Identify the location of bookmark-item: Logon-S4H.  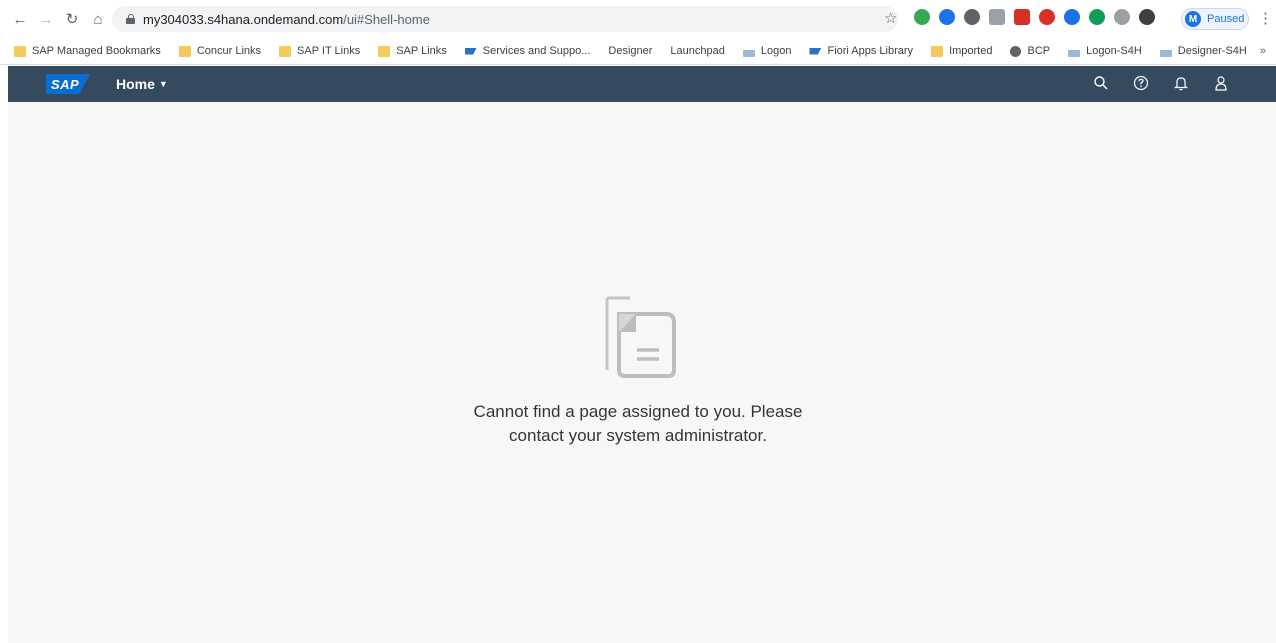
(1105, 51).